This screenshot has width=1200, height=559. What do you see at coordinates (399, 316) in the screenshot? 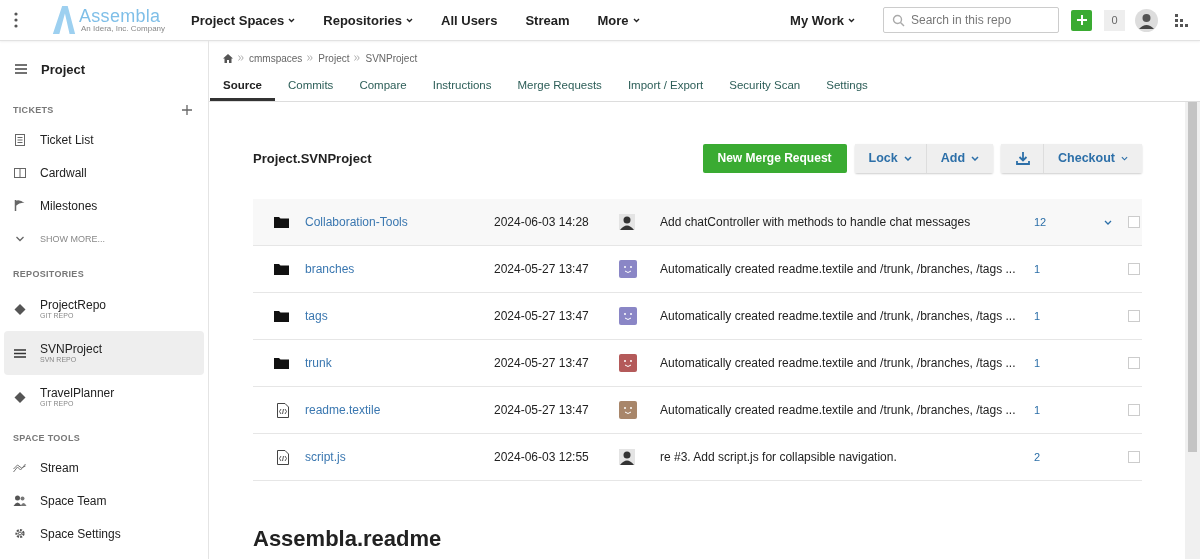
I see `file-name-link: tags` at bounding box center [399, 316].